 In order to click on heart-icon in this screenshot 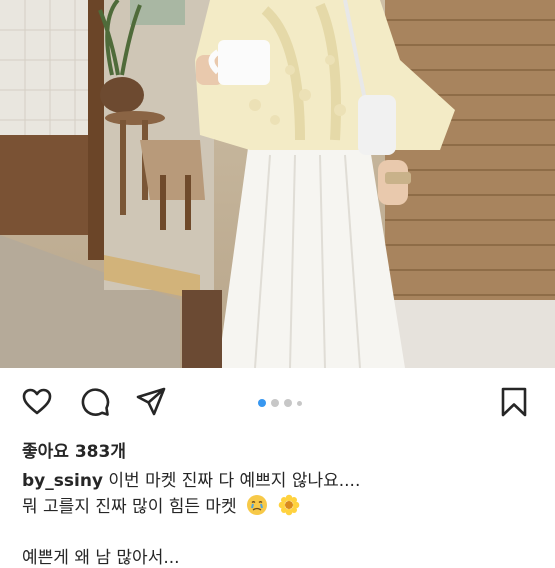, I will do `click(37, 401)`.